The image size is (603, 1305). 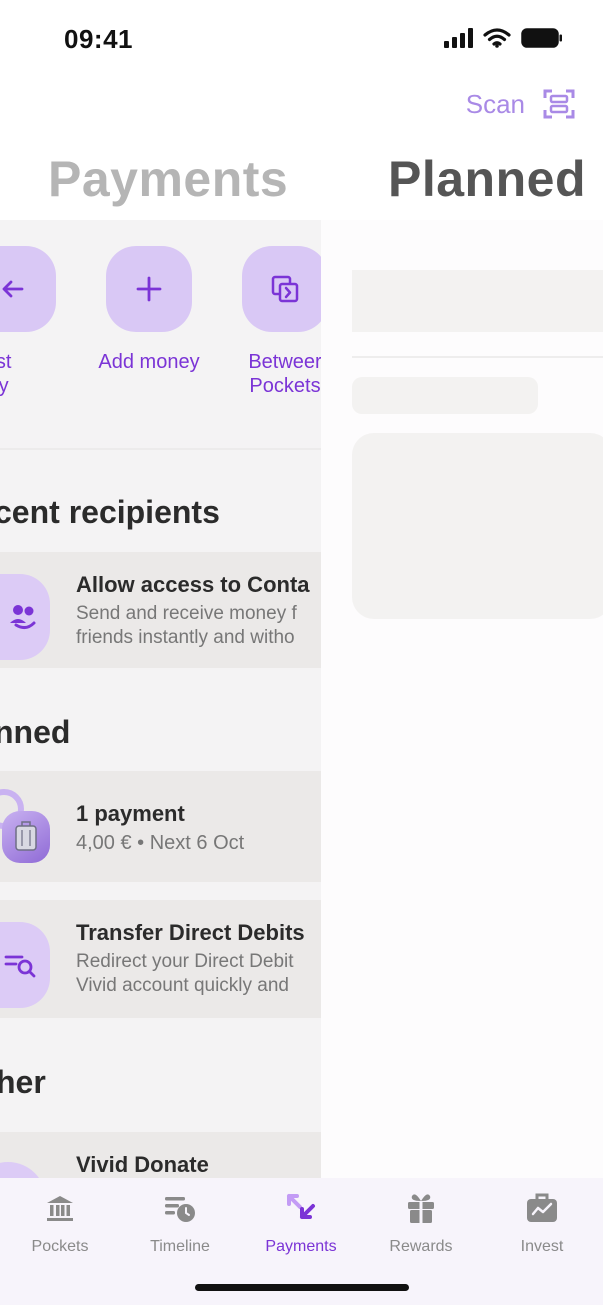 I want to click on skeleton-card, so click(x=477, y=526).